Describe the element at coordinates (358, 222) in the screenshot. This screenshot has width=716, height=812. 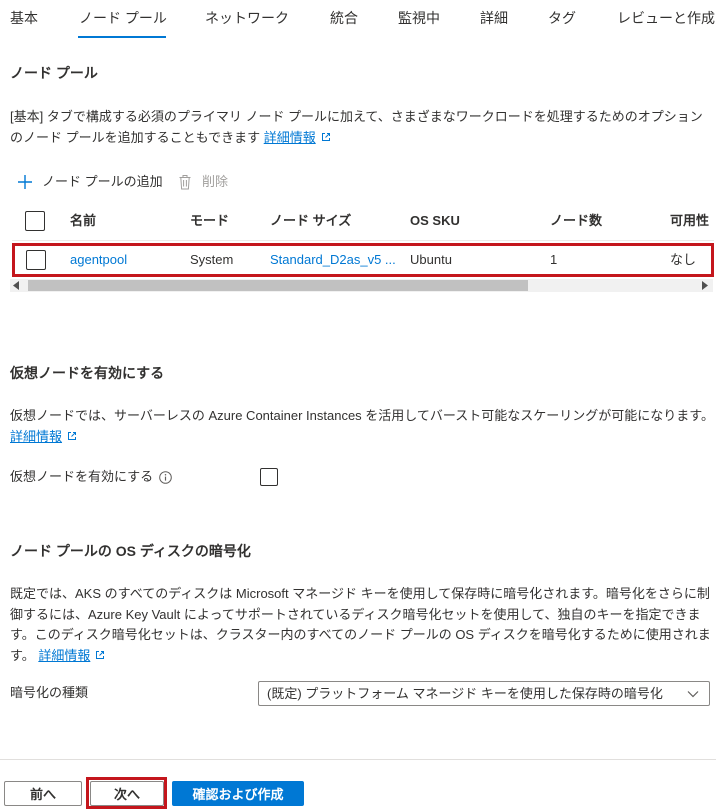
I see `node-pool-table-header: 名前 モード ノード サイズ OS SKU ノード数 可用性` at that location.